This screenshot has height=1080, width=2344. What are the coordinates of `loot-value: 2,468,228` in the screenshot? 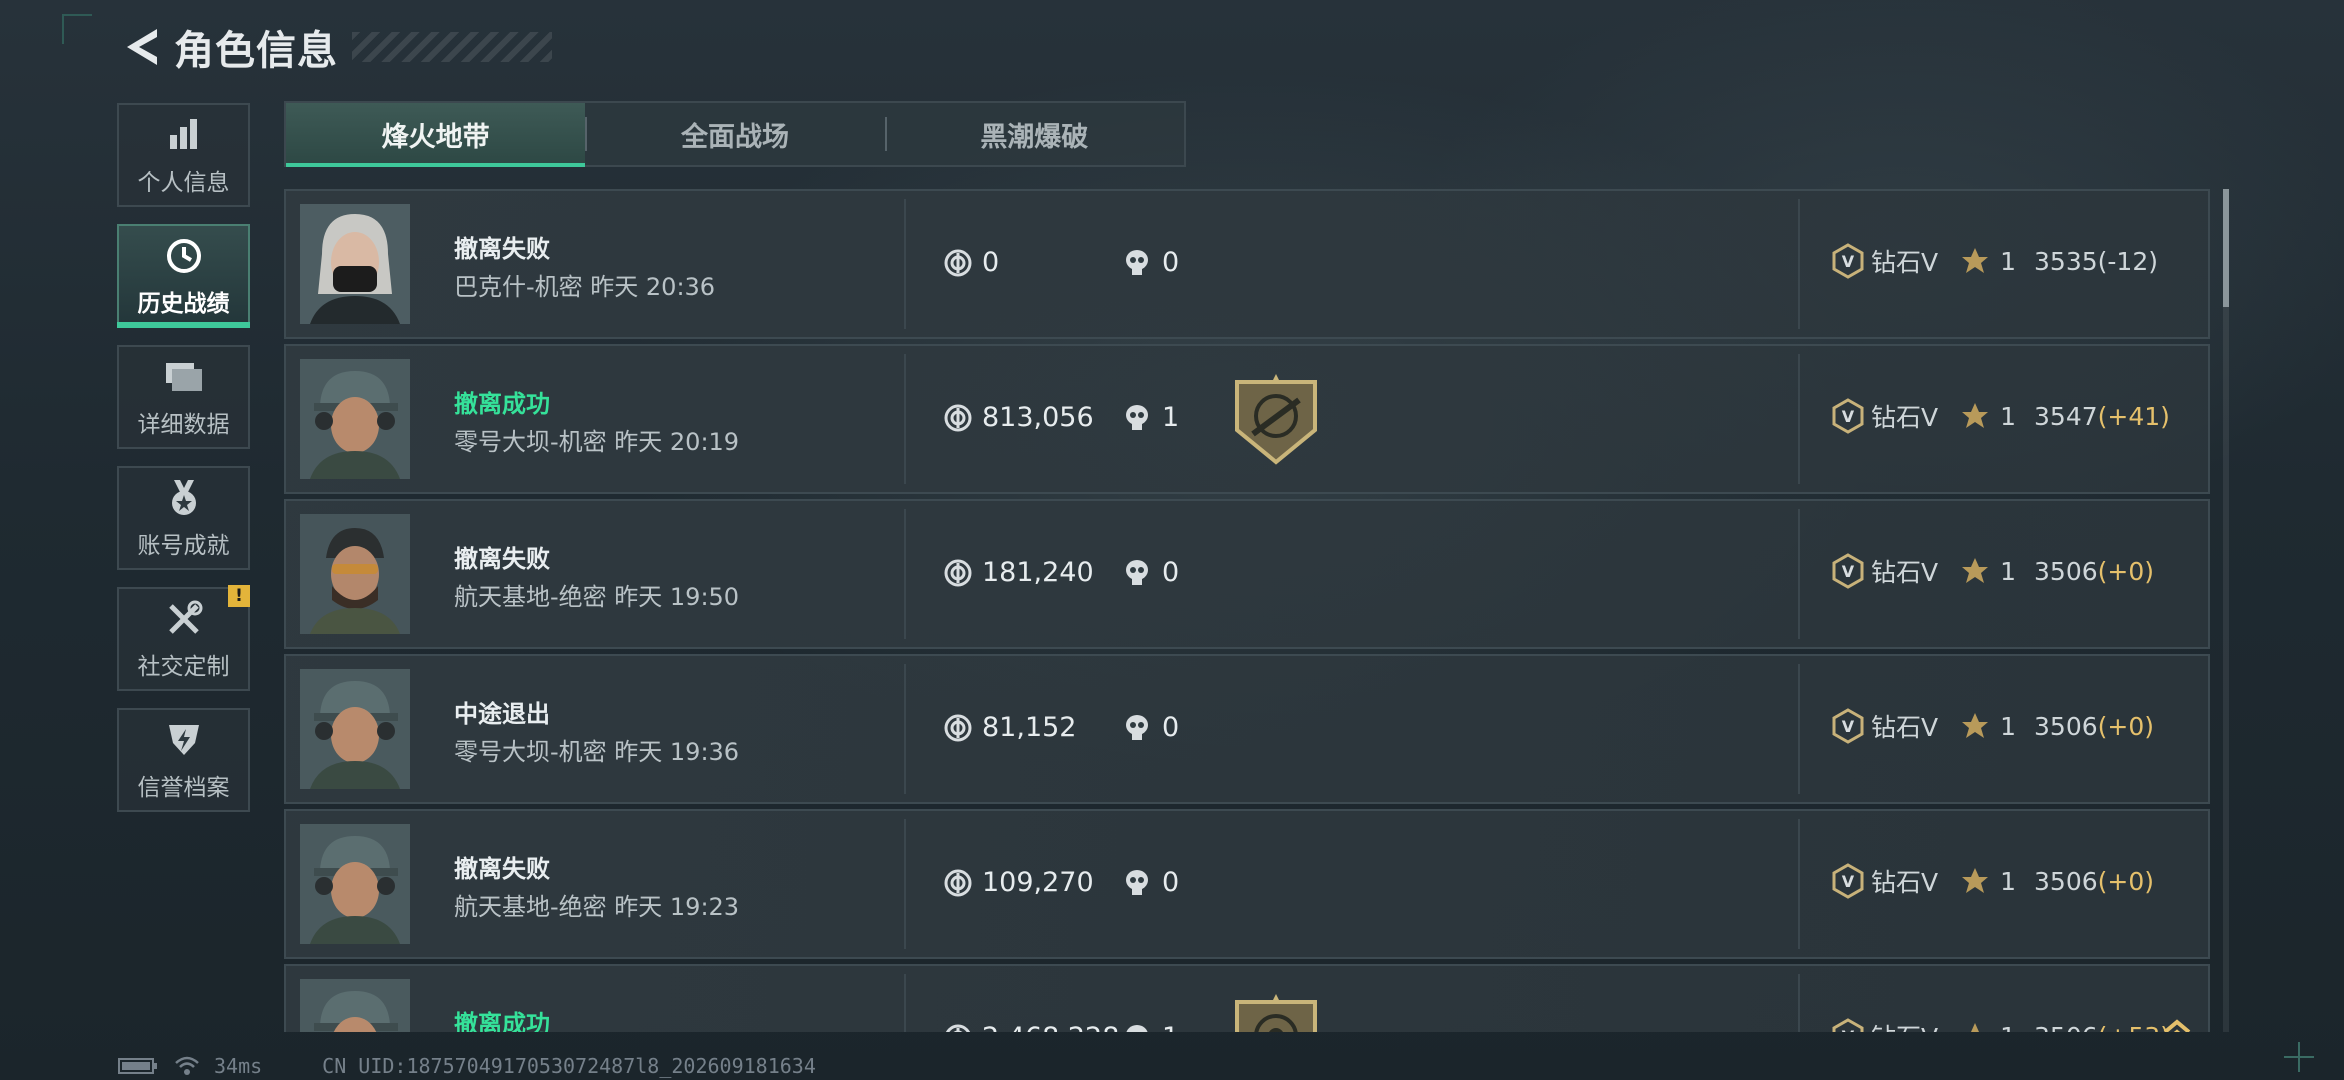 It's located at (1031, 1027).